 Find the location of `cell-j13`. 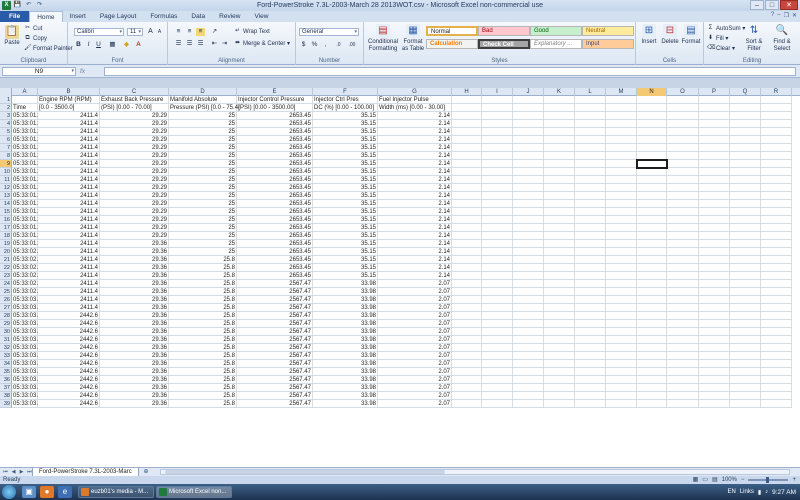

cell-j13 is located at coordinates (528, 196).